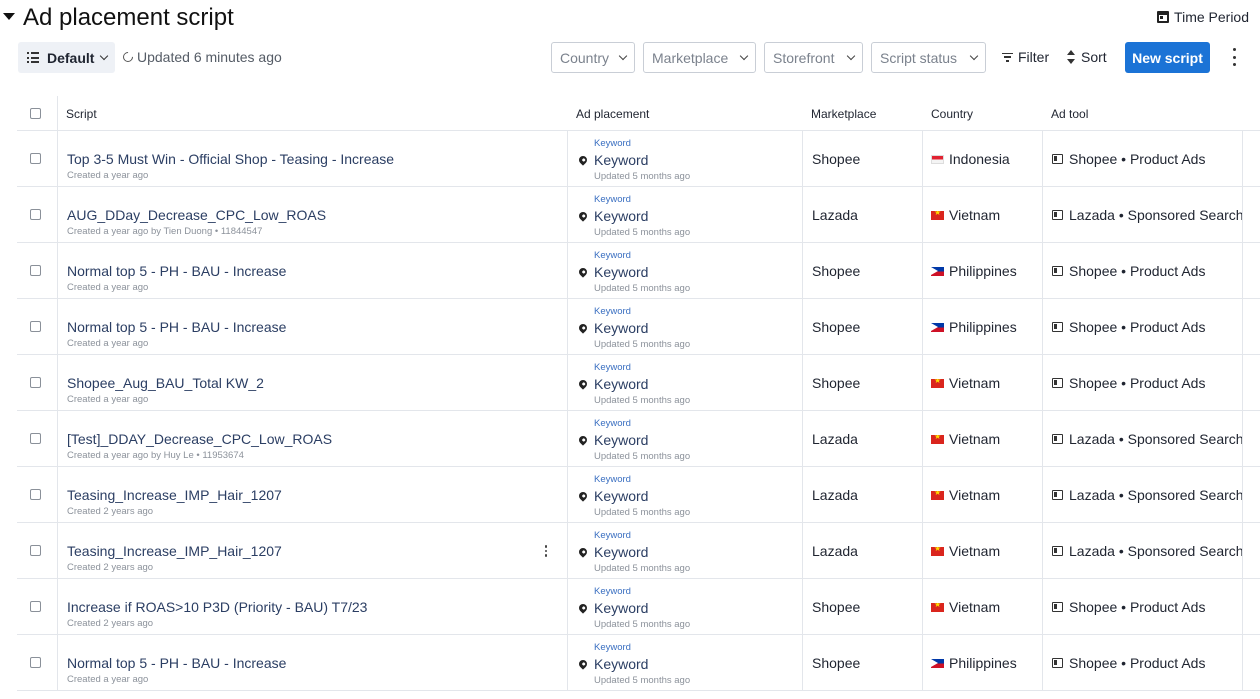 This screenshot has width=1260, height=699. I want to click on placement-value: Keyword, so click(621, 440).